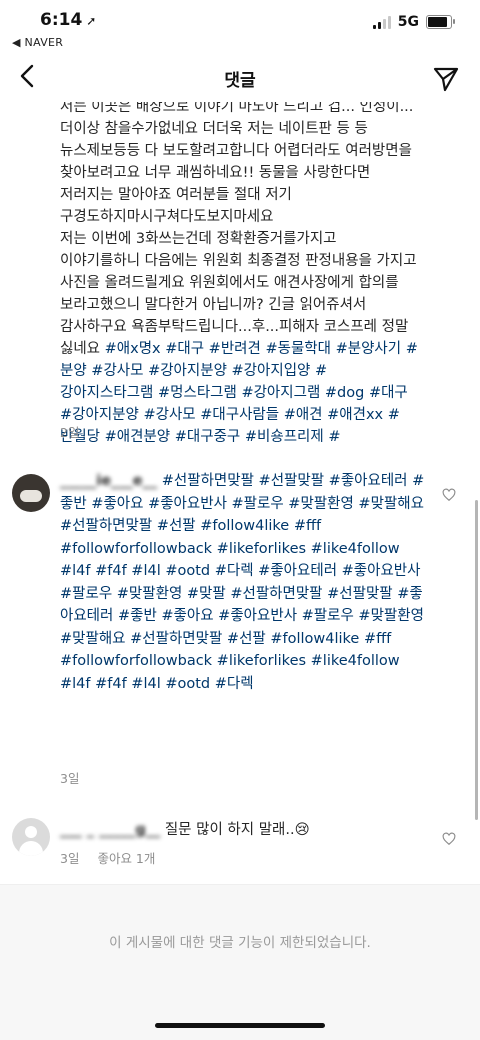  Describe the element at coordinates (70, 858) in the screenshot. I see `comment-3-time: 3일` at that location.